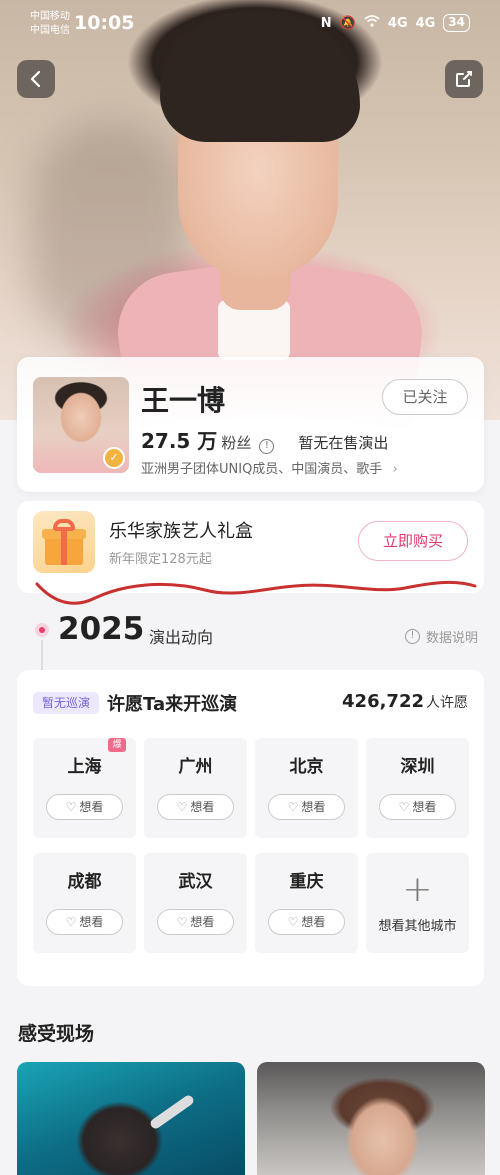  What do you see at coordinates (114, 458) in the screenshot?
I see `verified-badge-icon: ✓` at bounding box center [114, 458].